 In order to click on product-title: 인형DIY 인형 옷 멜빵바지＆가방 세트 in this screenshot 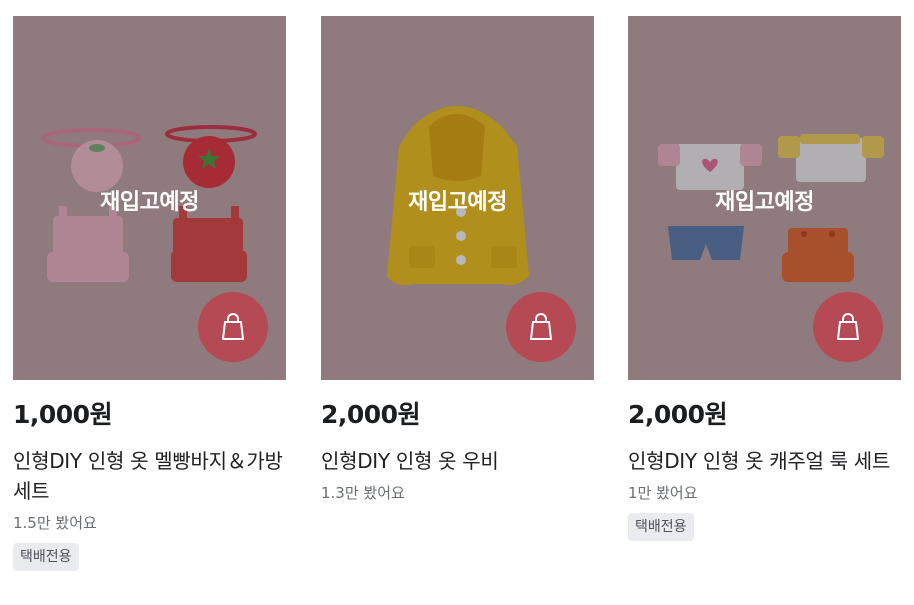, I will do `click(149, 476)`.